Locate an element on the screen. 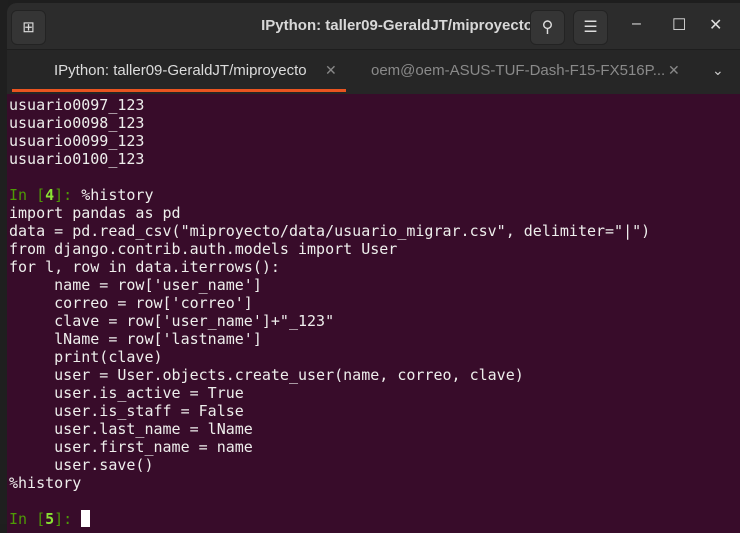 This screenshot has width=740, height=533. command: %history is located at coordinates (117, 195).